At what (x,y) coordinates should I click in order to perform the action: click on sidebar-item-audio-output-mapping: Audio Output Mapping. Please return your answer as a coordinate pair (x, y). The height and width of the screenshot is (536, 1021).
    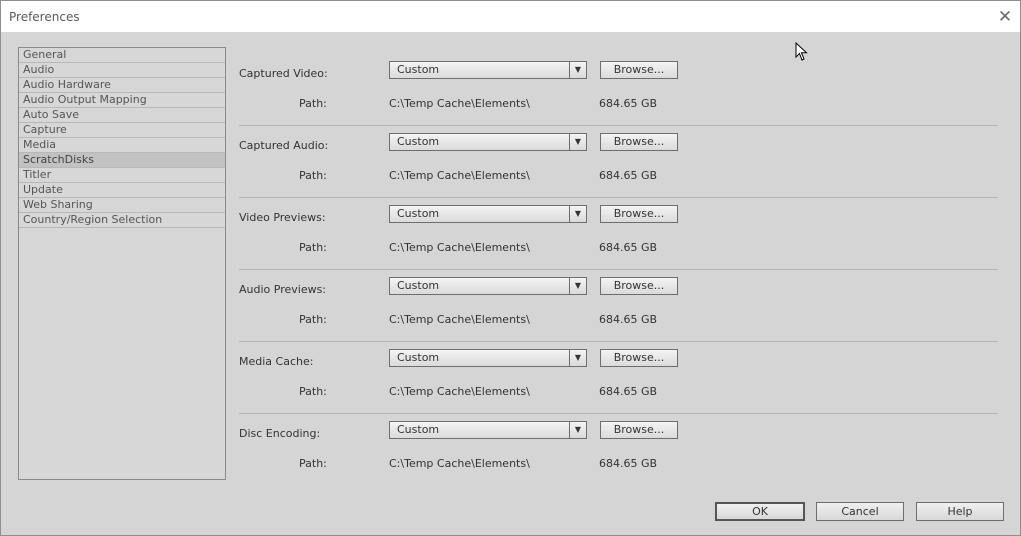
    Looking at the image, I should click on (122, 100).